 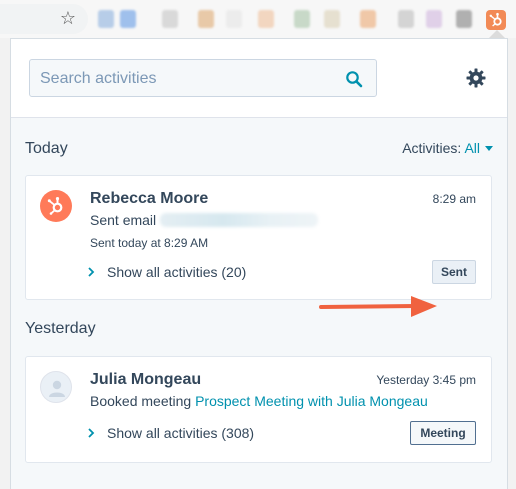 What do you see at coordinates (378, 306) in the screenshot?
I see `annotation-arrow-icon` at bounding box center [378, 306].